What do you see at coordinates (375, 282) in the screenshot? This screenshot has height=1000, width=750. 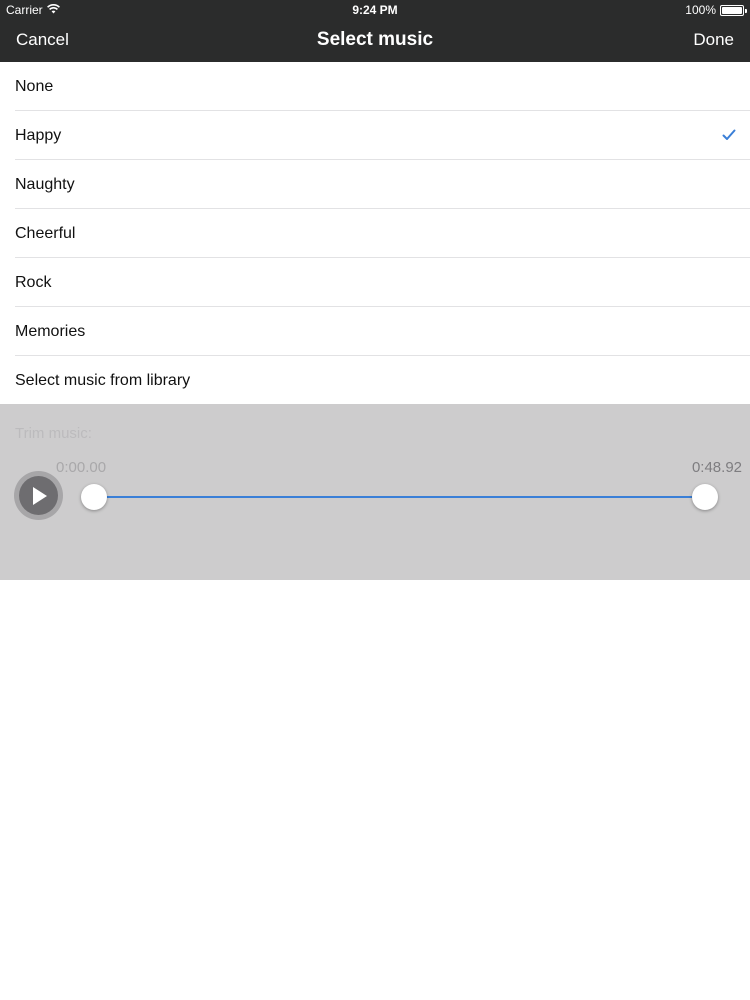 I see `music-option-rock: Rock` at bounding box center [375, 282].